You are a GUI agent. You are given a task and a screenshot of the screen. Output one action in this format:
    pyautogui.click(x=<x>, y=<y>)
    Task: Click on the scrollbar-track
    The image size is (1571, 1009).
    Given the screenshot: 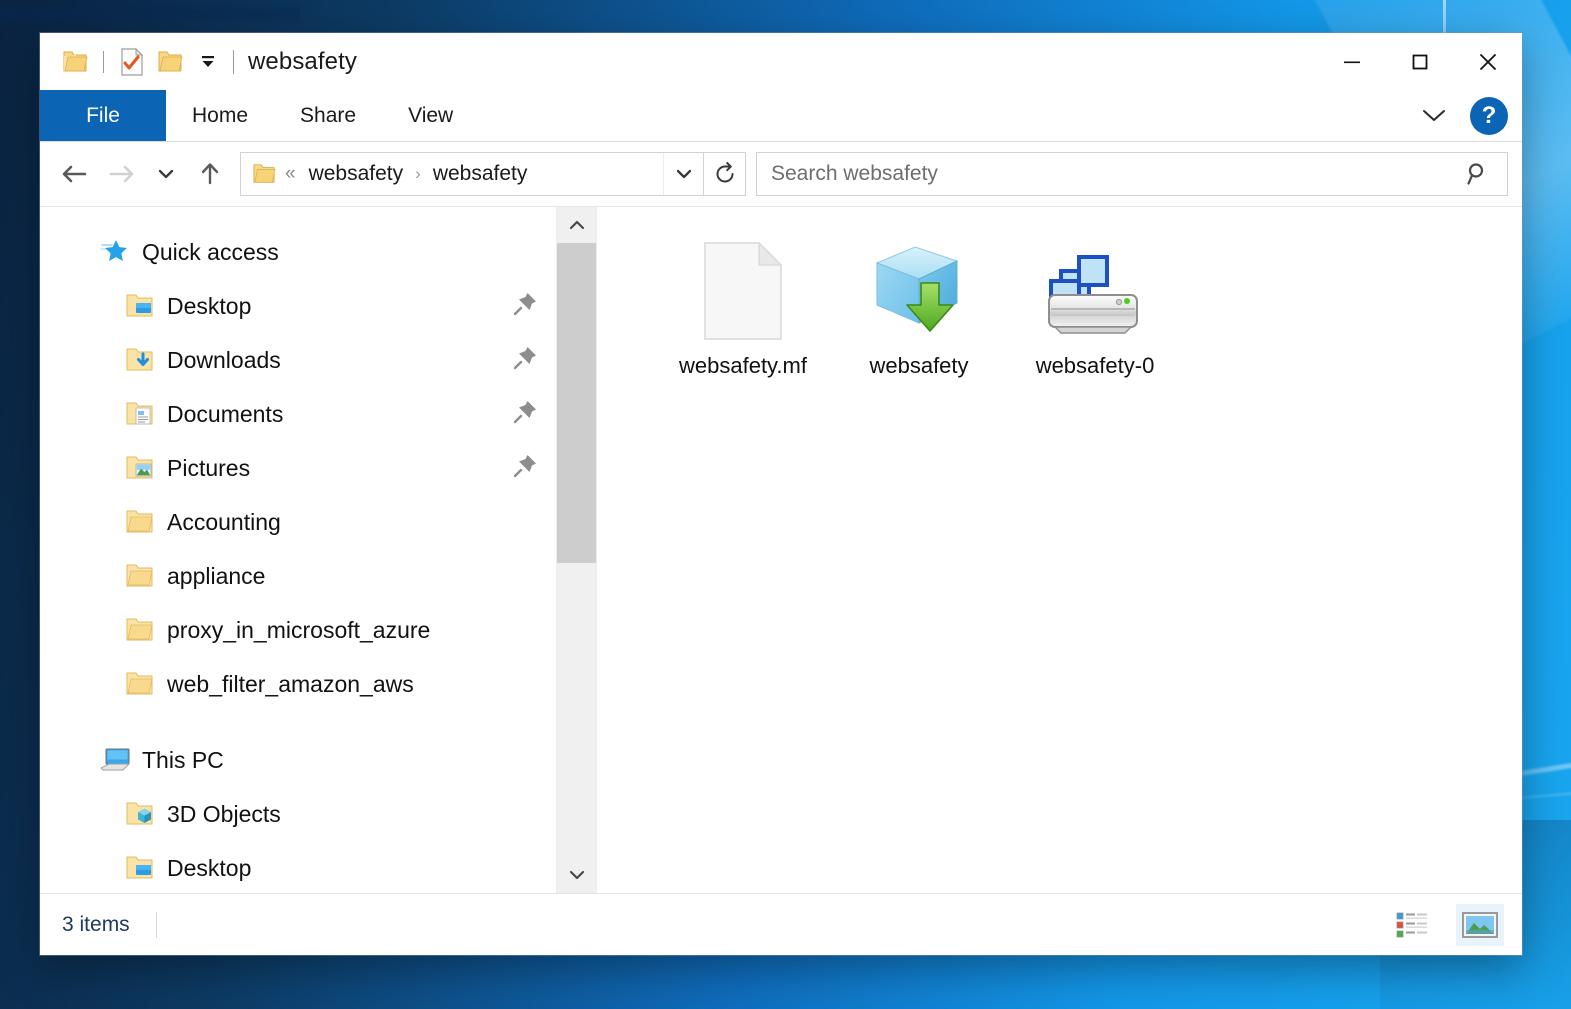 What is the action you would take?
    pyautogui.click(x=576, y=550)
    